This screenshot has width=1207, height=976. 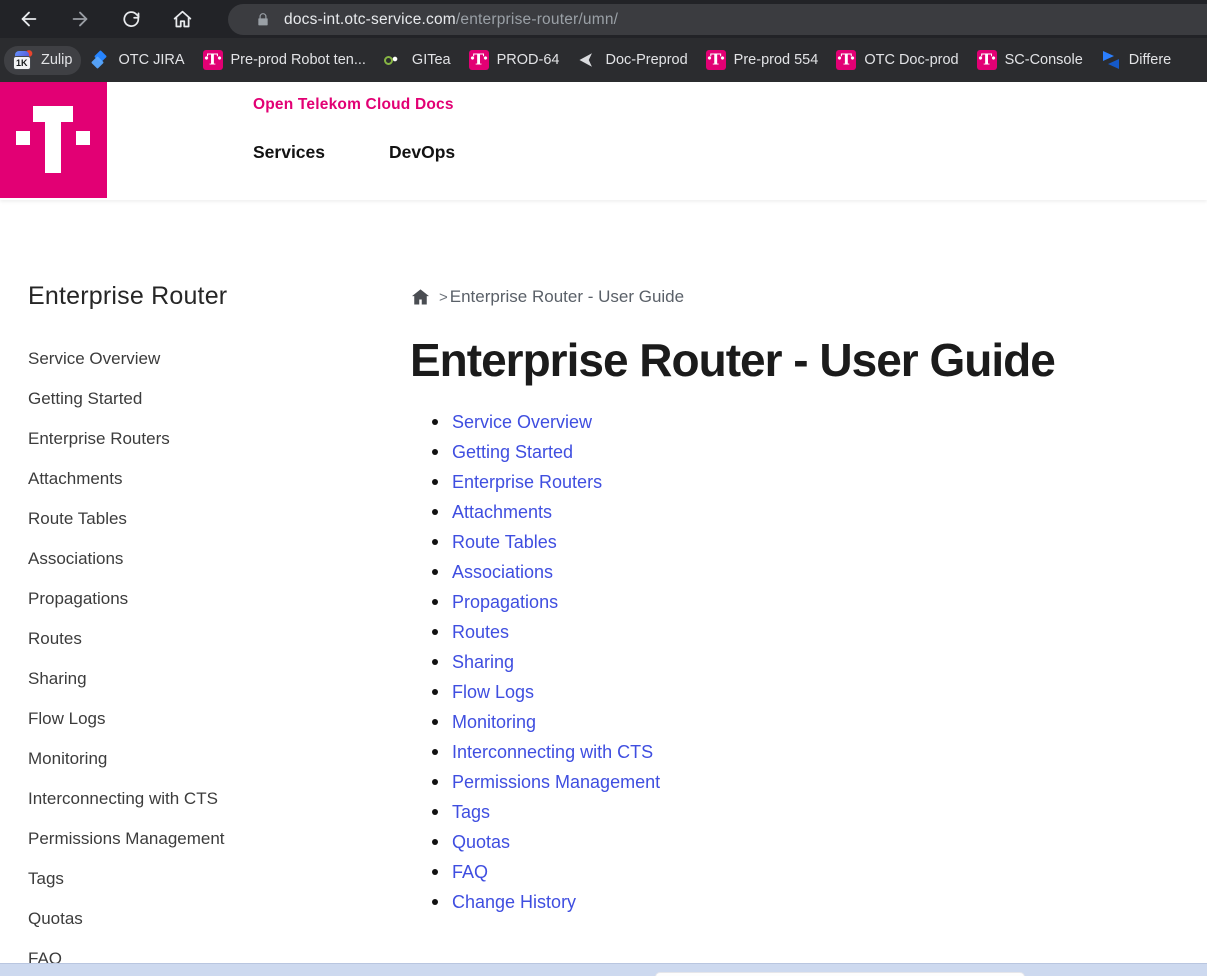 I want to click on toc-link-flow-logs: Flow Logs, so click(x=493, y=692).